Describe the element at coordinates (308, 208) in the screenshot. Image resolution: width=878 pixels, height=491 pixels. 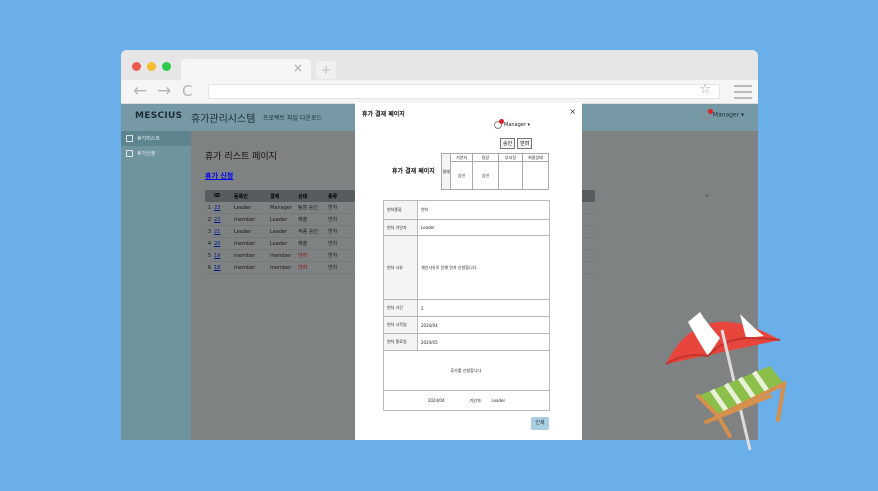
I see `row-state: 팀장 승인` at that location.